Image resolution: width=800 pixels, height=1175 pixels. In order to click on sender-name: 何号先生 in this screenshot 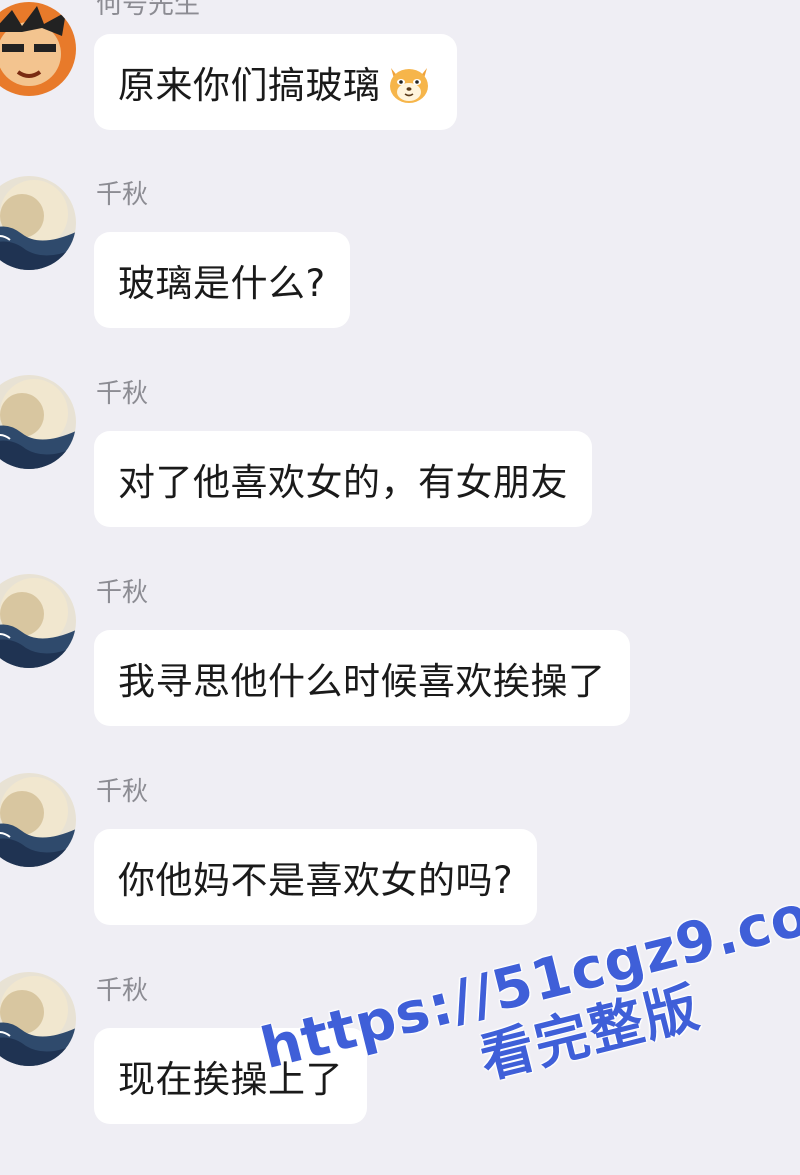, I will do `click(148, 10)`.